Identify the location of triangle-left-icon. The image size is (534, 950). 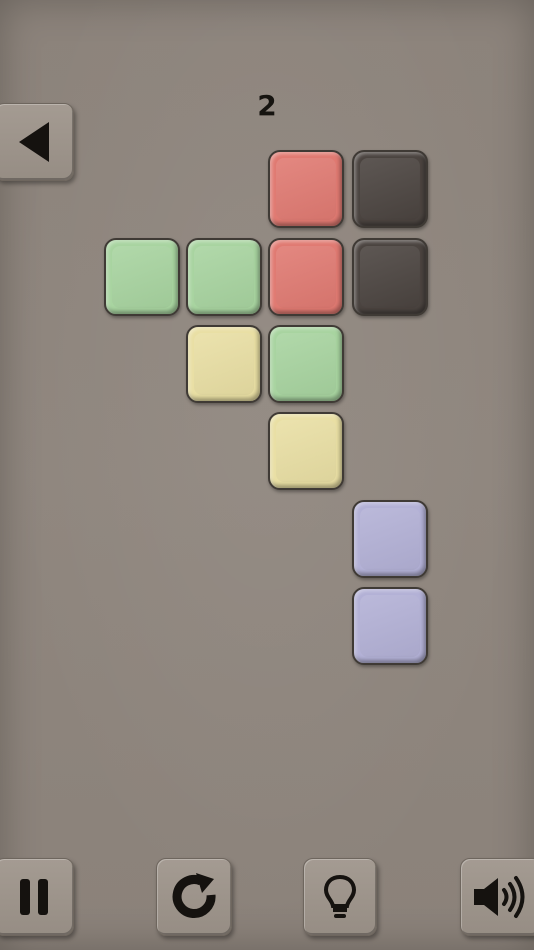
(34, 142).